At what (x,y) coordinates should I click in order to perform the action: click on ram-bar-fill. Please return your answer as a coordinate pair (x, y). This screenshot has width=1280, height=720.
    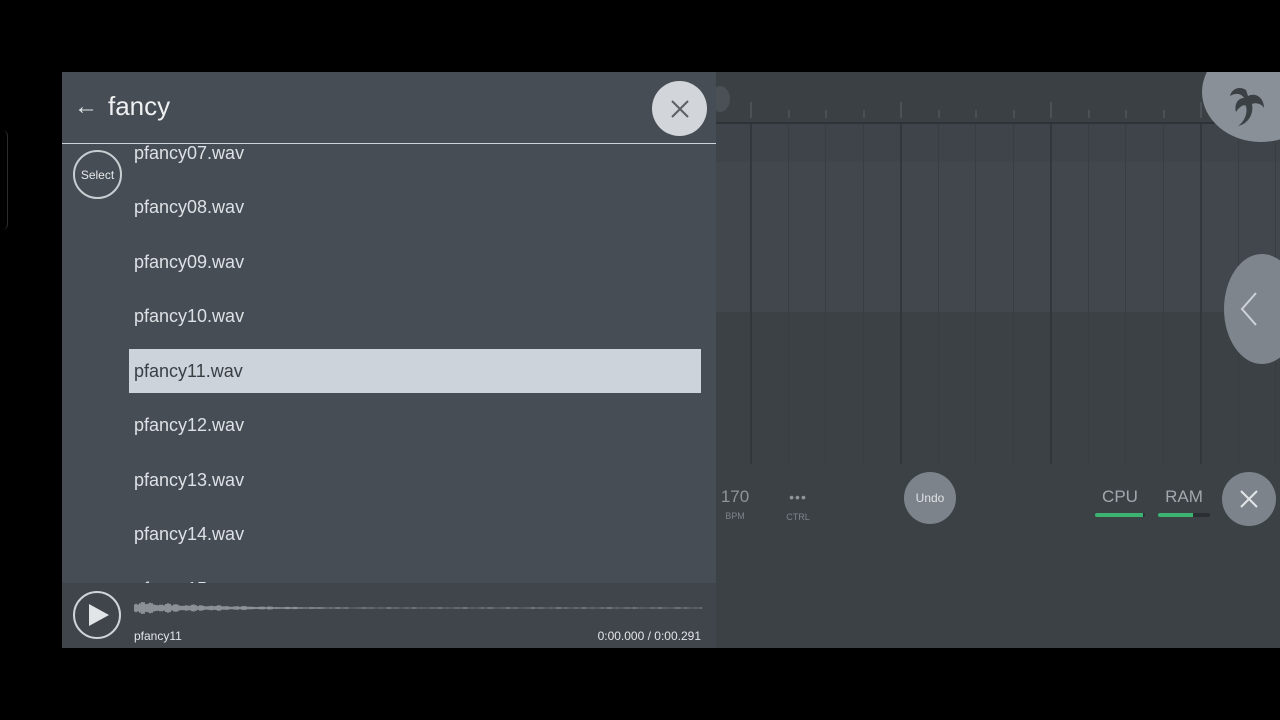
    Looking at the image, I should click on (1176, 515).